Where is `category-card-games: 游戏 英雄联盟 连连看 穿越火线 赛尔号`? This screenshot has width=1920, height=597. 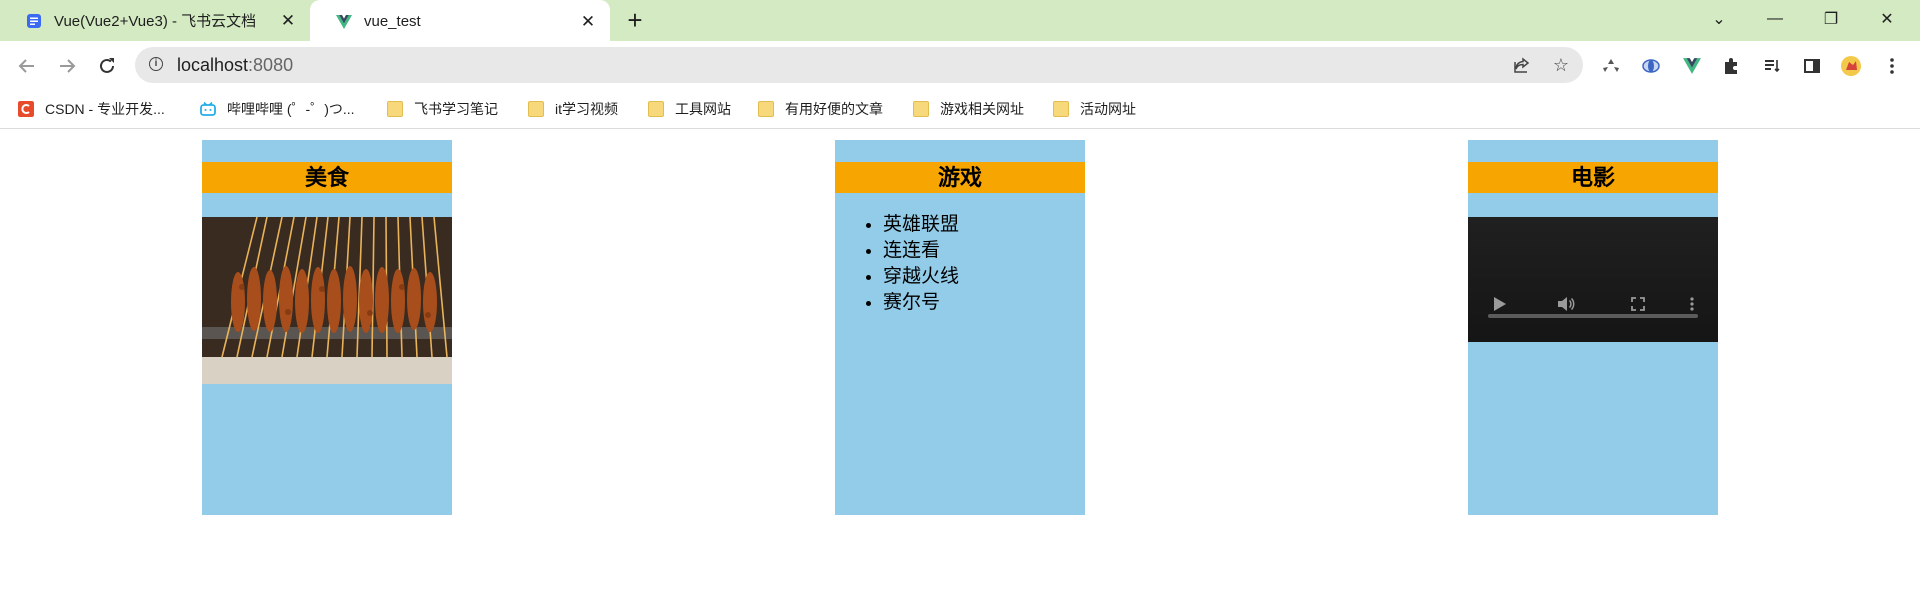
category-card-games: 游戏 英雄联盟 连连看 穿越火线 赛尔号 is located at coordinates (960, 327).